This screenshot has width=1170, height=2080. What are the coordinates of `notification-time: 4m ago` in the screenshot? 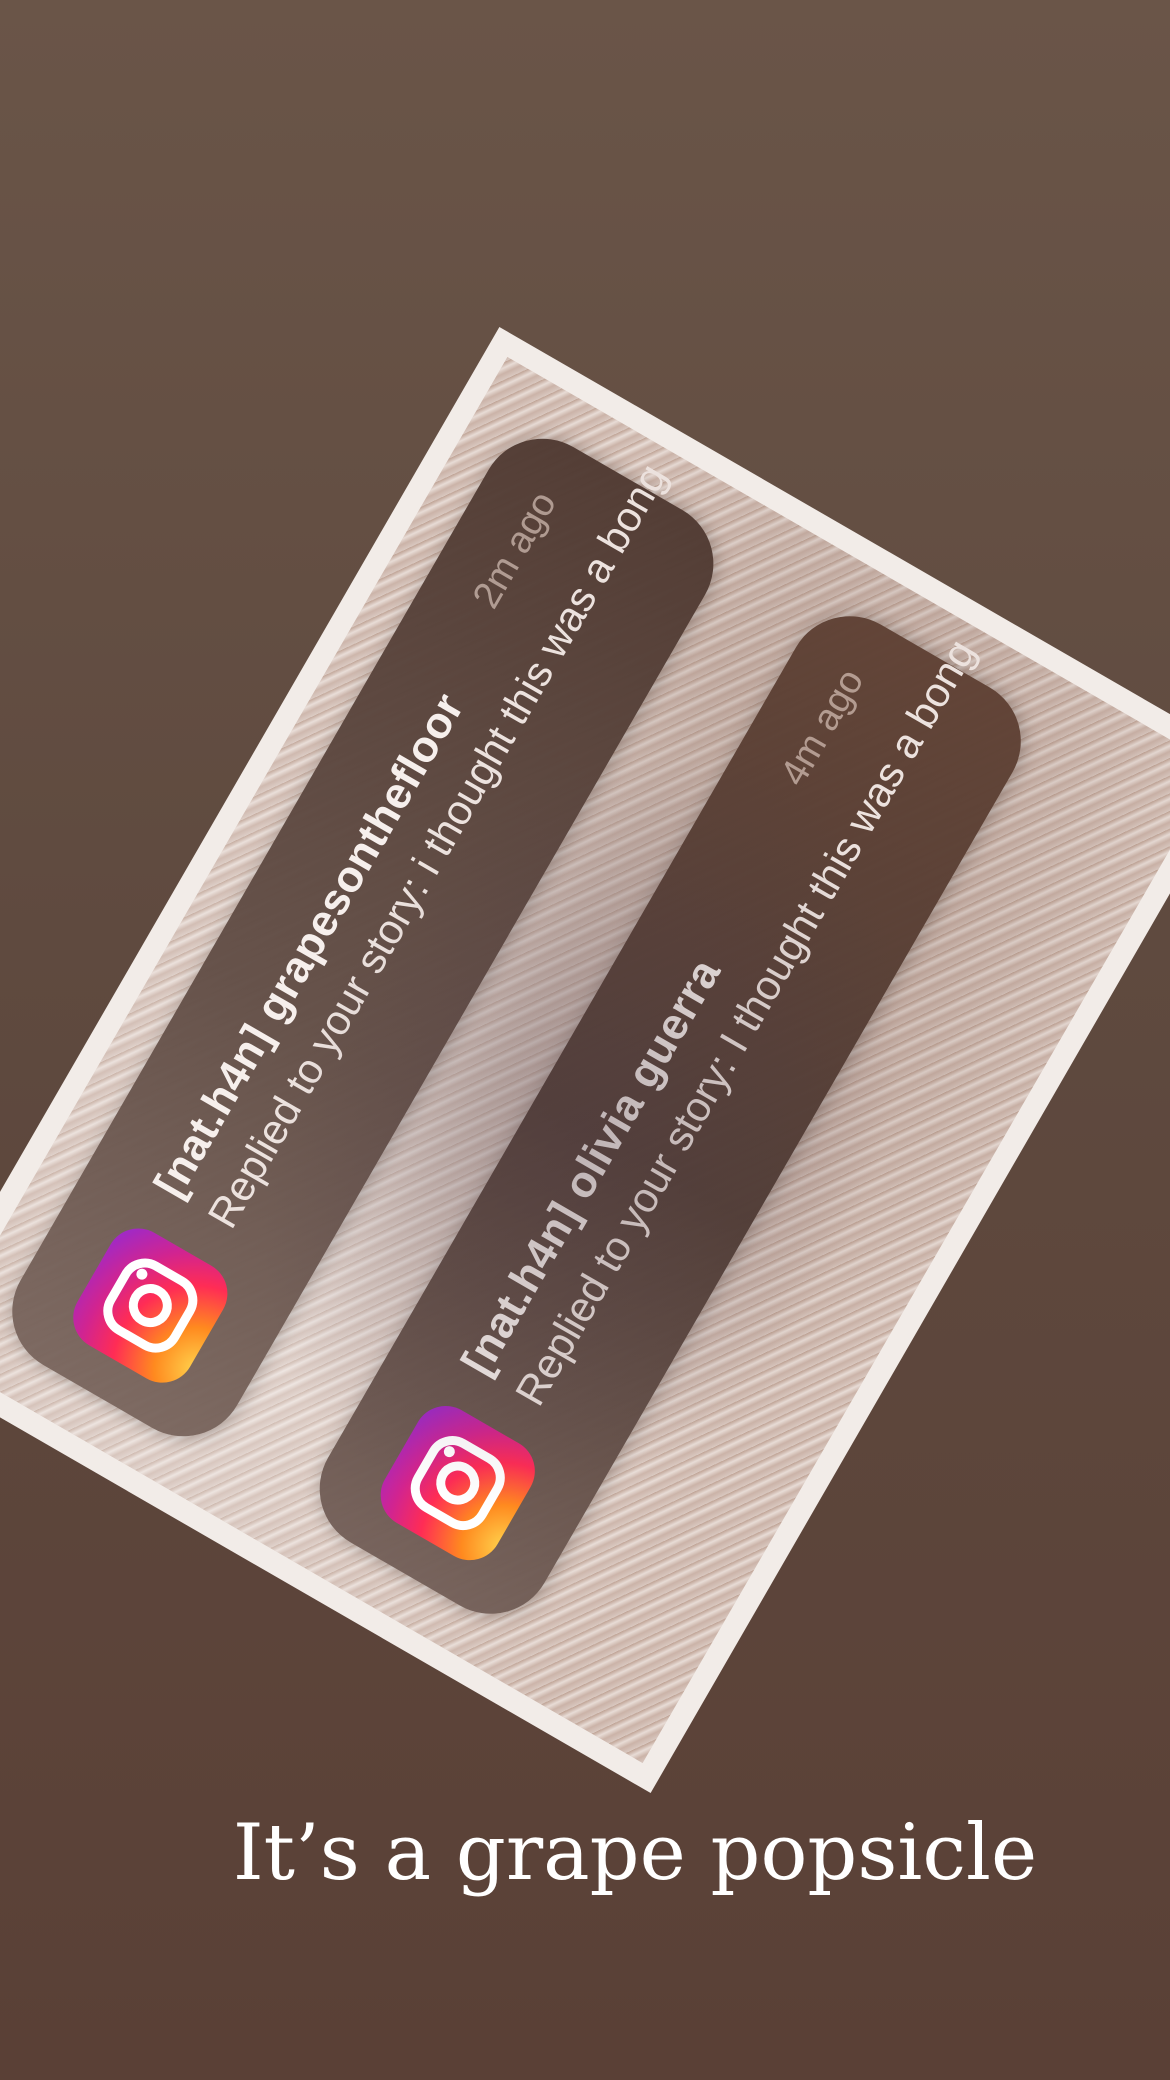 It's located at (822, 727).